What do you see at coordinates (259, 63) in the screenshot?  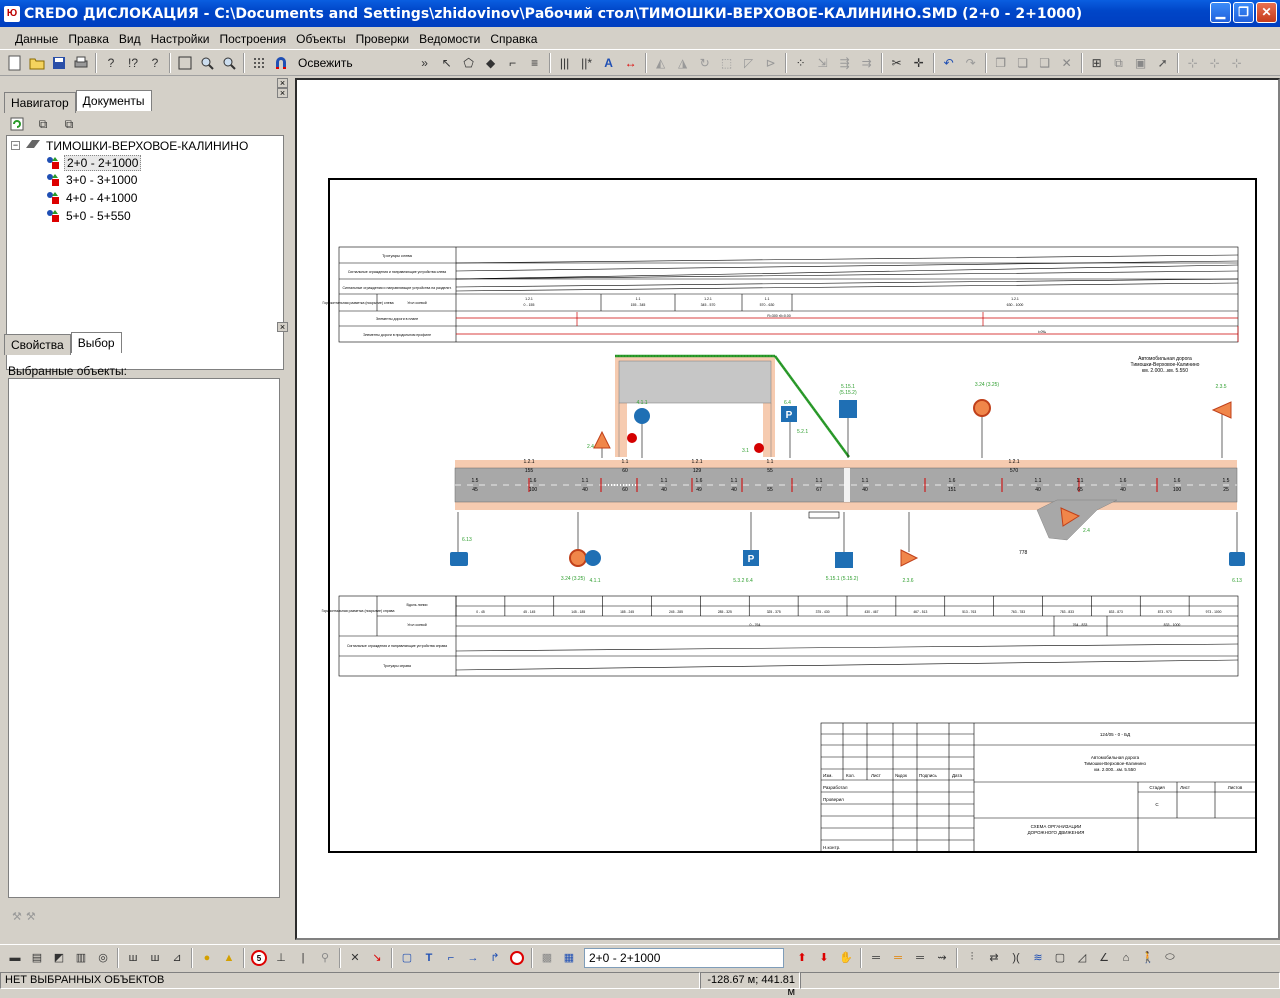 I see `grid-icon` at bounding box center [259, 63].